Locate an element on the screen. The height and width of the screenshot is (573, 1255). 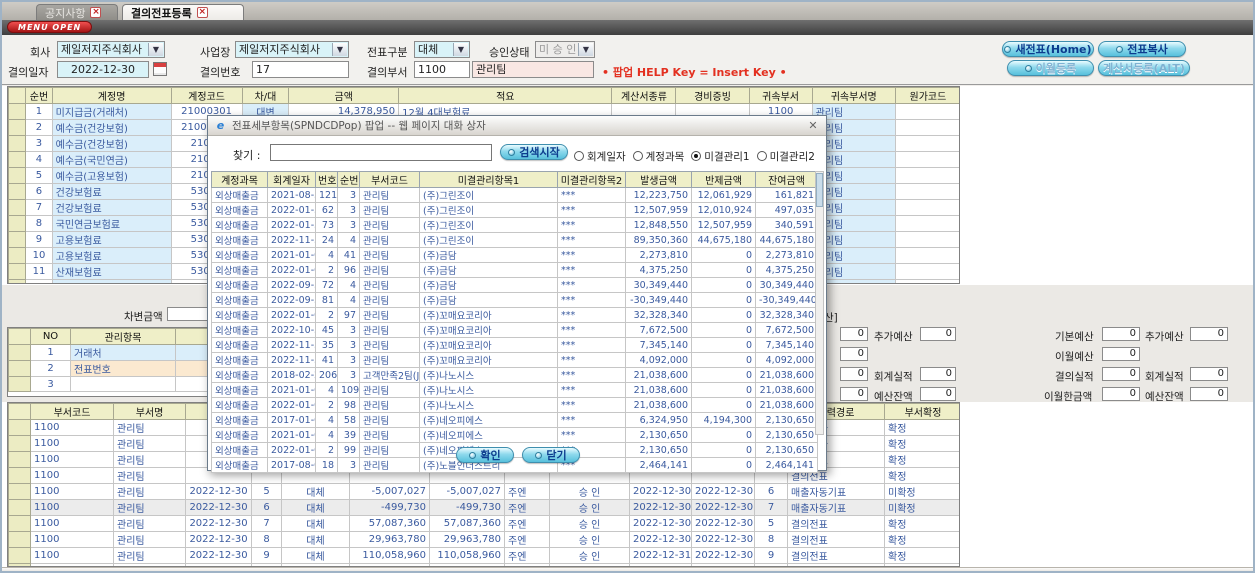
cell: 58 is located at coordinates (348, 420).